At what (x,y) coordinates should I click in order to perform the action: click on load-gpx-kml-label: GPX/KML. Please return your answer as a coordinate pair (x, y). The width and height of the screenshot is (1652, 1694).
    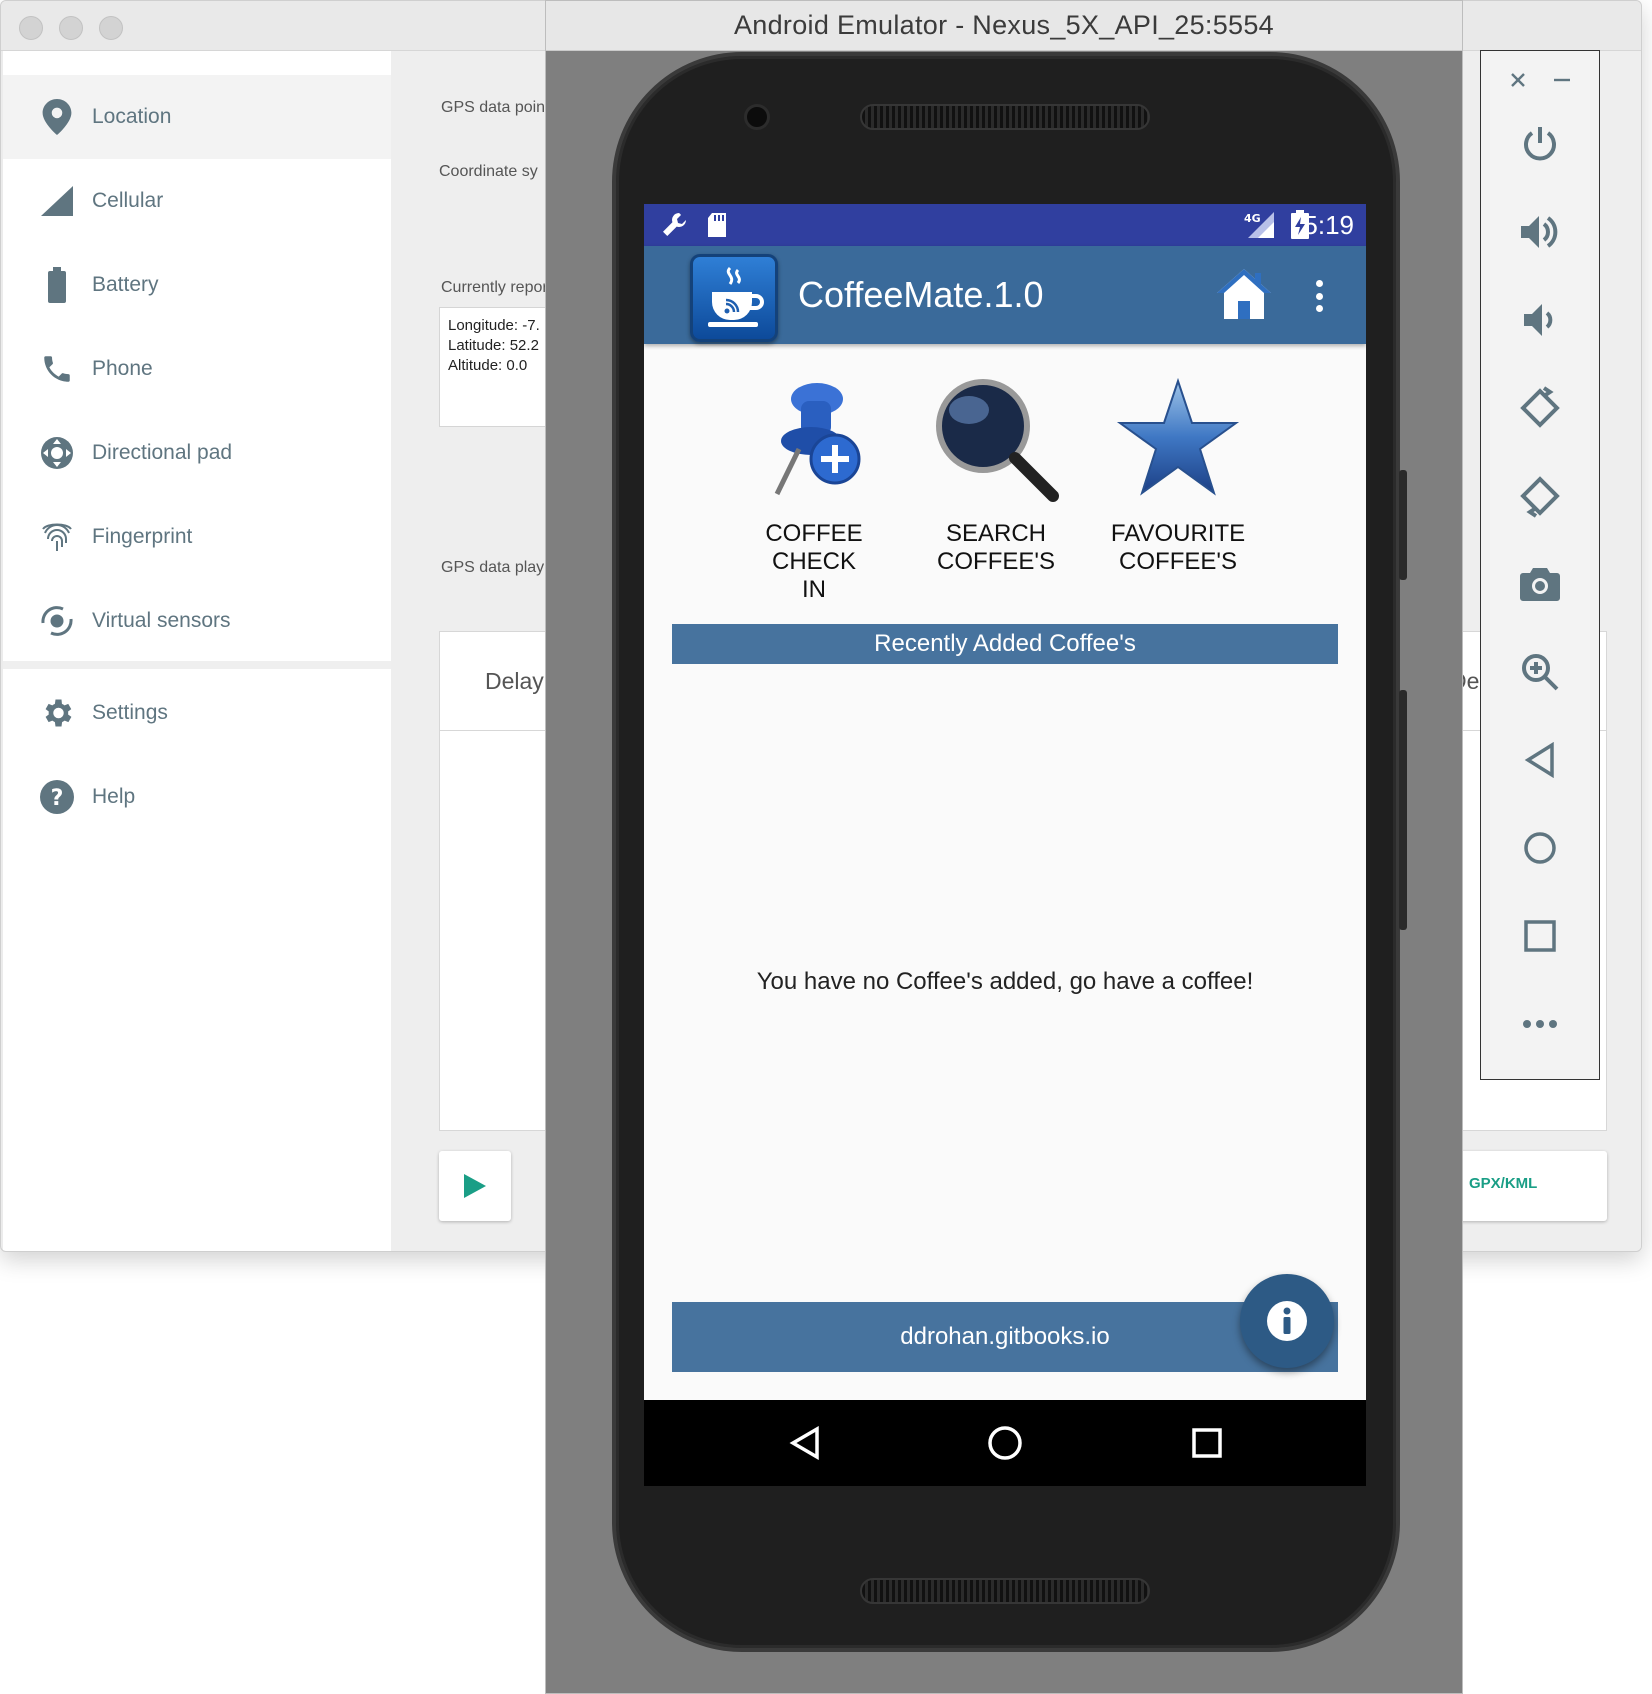
    Looking at the image, I should click on (1503, 1183).